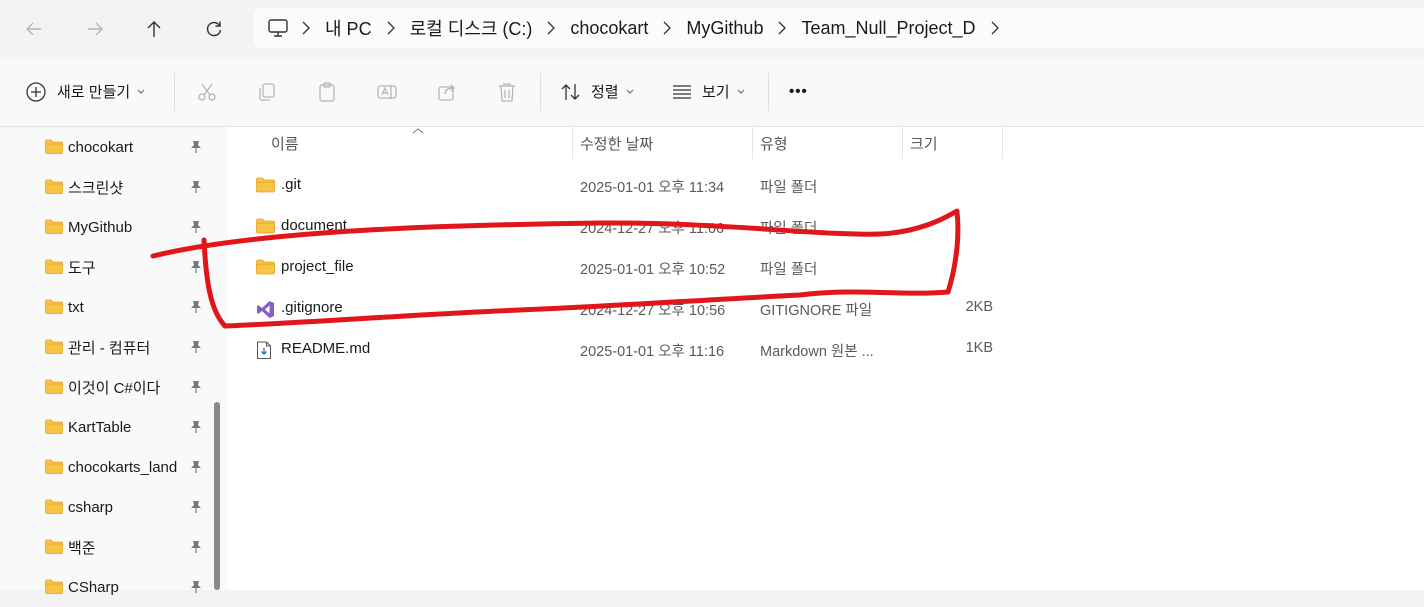 The image size is (1424, 607). Describe the element at coordinates (827, 143) in the screenshot. I see `column-header-type: 유형` at that location.